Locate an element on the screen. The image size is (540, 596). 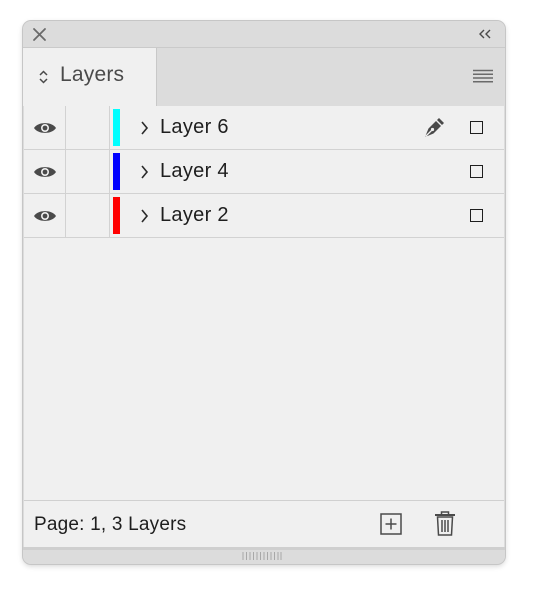
close-icon is located at coordinates (39, 34).